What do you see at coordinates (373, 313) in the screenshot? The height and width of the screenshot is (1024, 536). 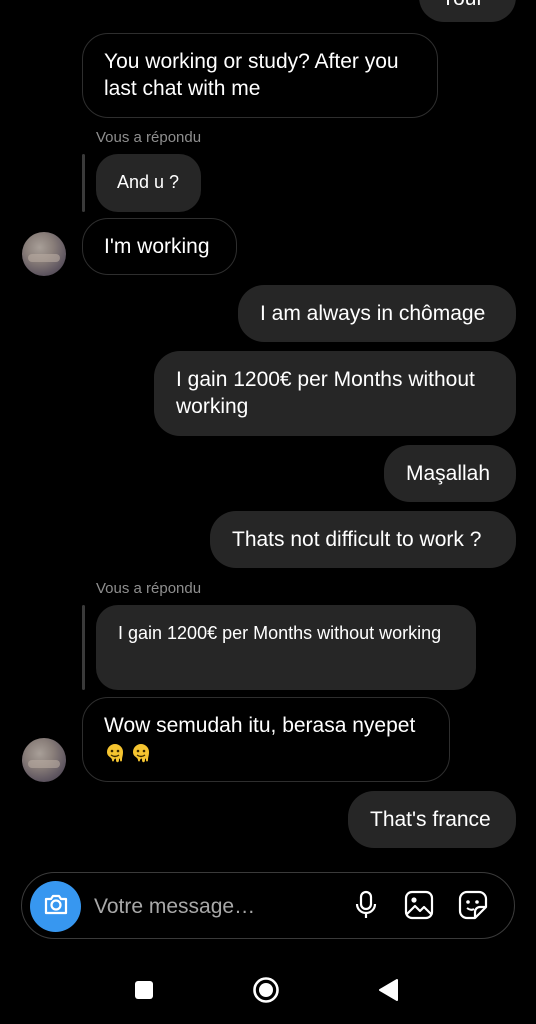 I see `message-text: I am always in chômage` at bounding box center [373, 313].